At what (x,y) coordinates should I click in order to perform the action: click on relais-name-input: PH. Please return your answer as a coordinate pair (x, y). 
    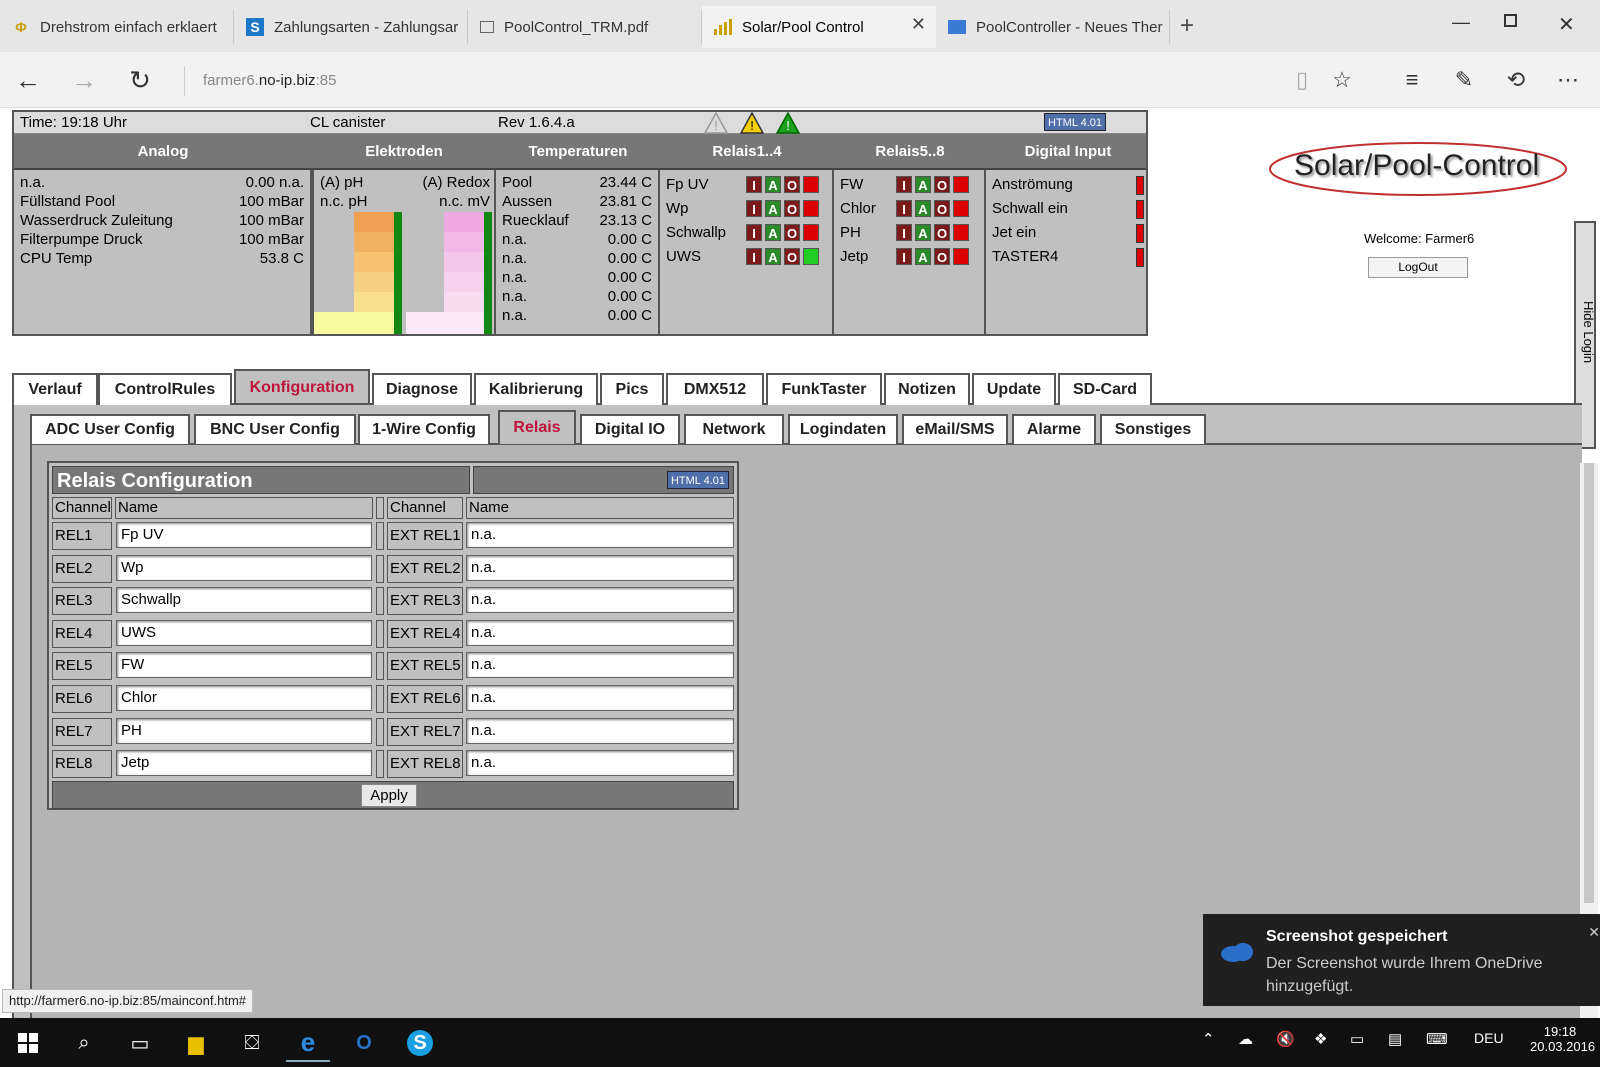
    Looking at the image, I should click on (244, 730).